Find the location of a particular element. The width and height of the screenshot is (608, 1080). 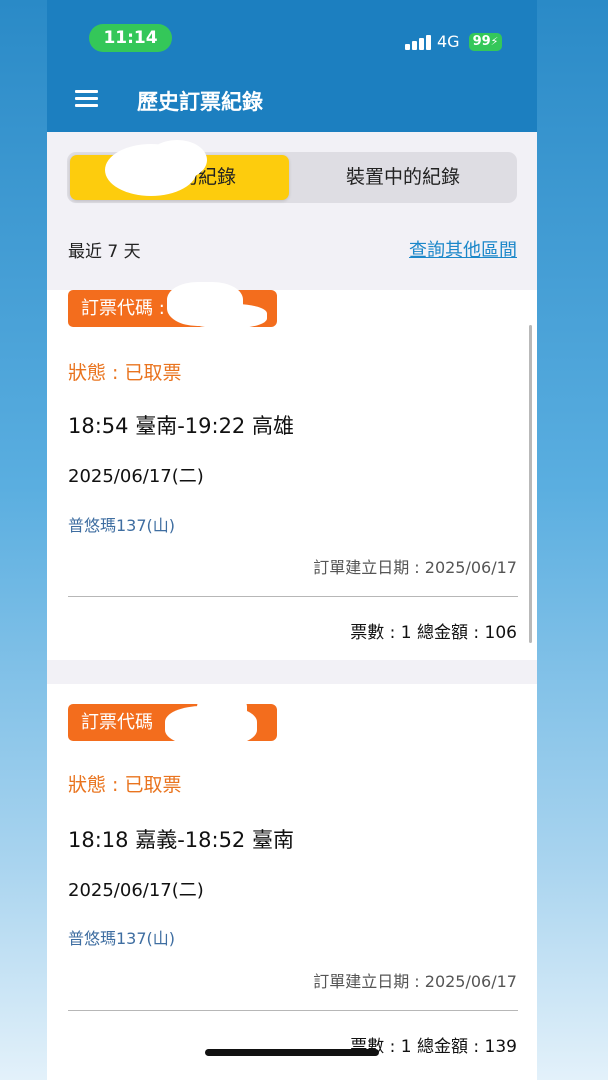

ticket-total: 票數 : 1 總金額 : 106 is located at coordinates (433, 633).